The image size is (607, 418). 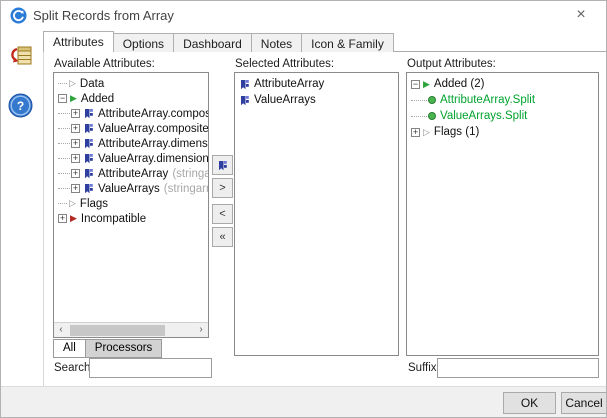 What do you see at coordinates (289, 84) in the screenshot?
I see `list-item-label: AttributeArray` at bounding box center [289, 84].